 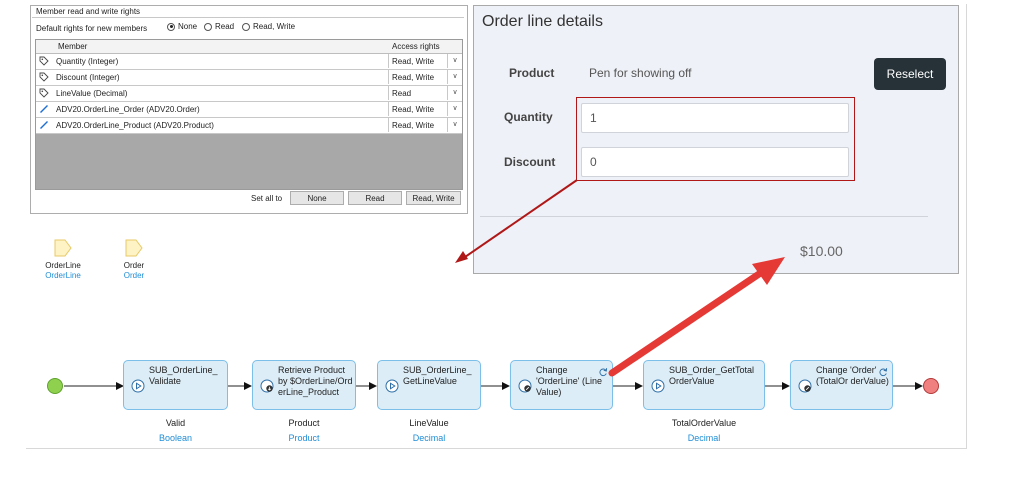 I want to click on annotation-arrows, so click(x=620, y=278).